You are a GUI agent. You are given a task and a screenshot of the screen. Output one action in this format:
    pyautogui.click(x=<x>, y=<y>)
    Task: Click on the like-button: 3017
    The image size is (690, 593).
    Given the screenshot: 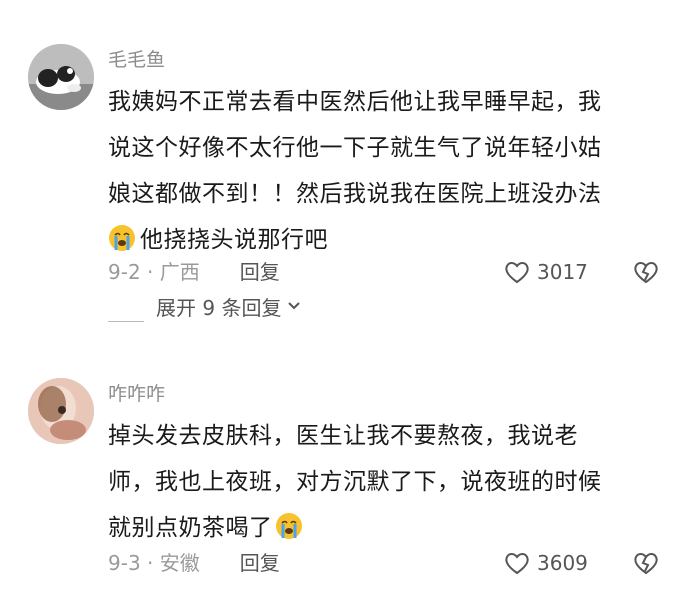 What is the action you would take?
    pyautogui.click(x=545, y=272)
    